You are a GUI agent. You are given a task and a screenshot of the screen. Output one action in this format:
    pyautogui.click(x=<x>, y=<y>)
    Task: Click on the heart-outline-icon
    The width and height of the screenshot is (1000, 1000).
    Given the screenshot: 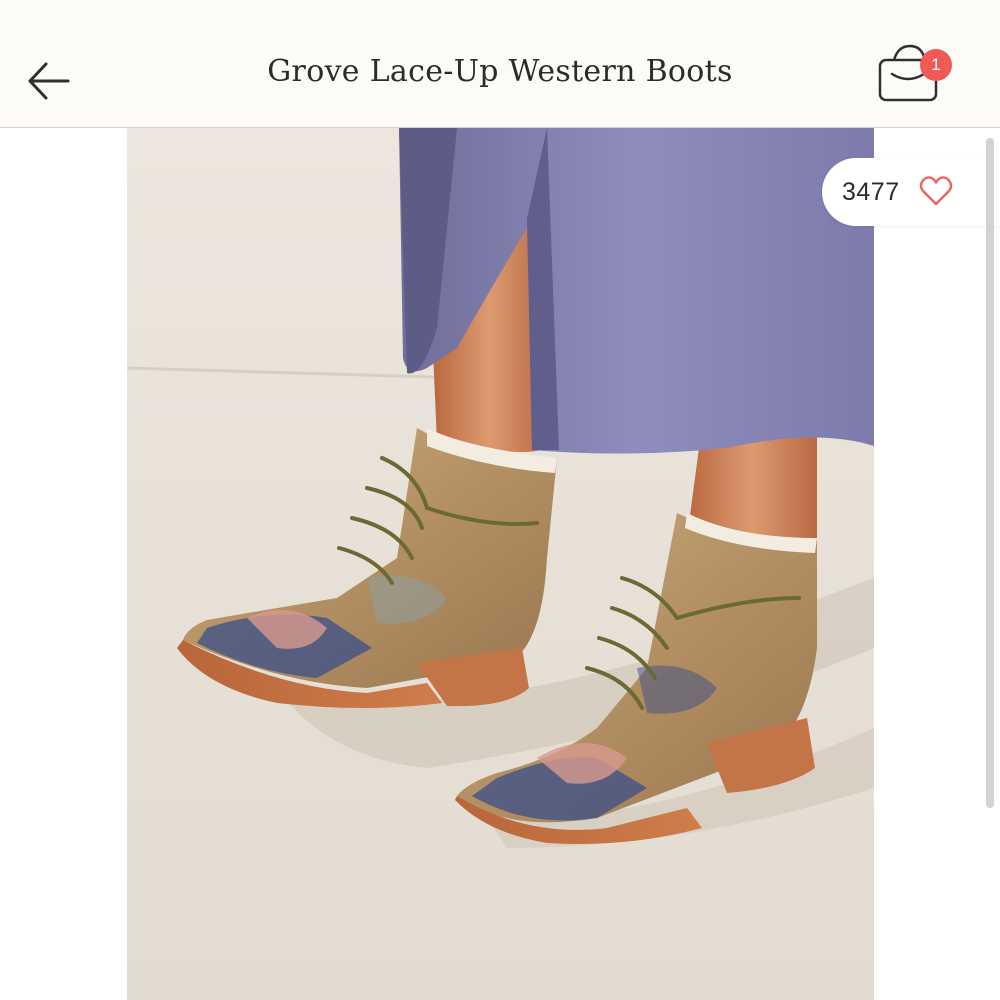 What is the action you would take?
    pyautogui.click(x=936, y=191)
    